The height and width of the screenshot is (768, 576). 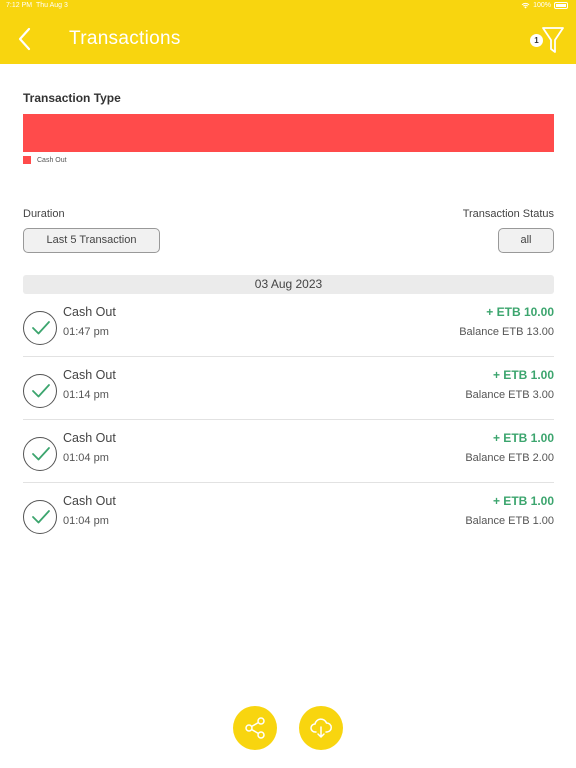 I want to click on transaction-status-select-button: all, so click(x=526, y=240).